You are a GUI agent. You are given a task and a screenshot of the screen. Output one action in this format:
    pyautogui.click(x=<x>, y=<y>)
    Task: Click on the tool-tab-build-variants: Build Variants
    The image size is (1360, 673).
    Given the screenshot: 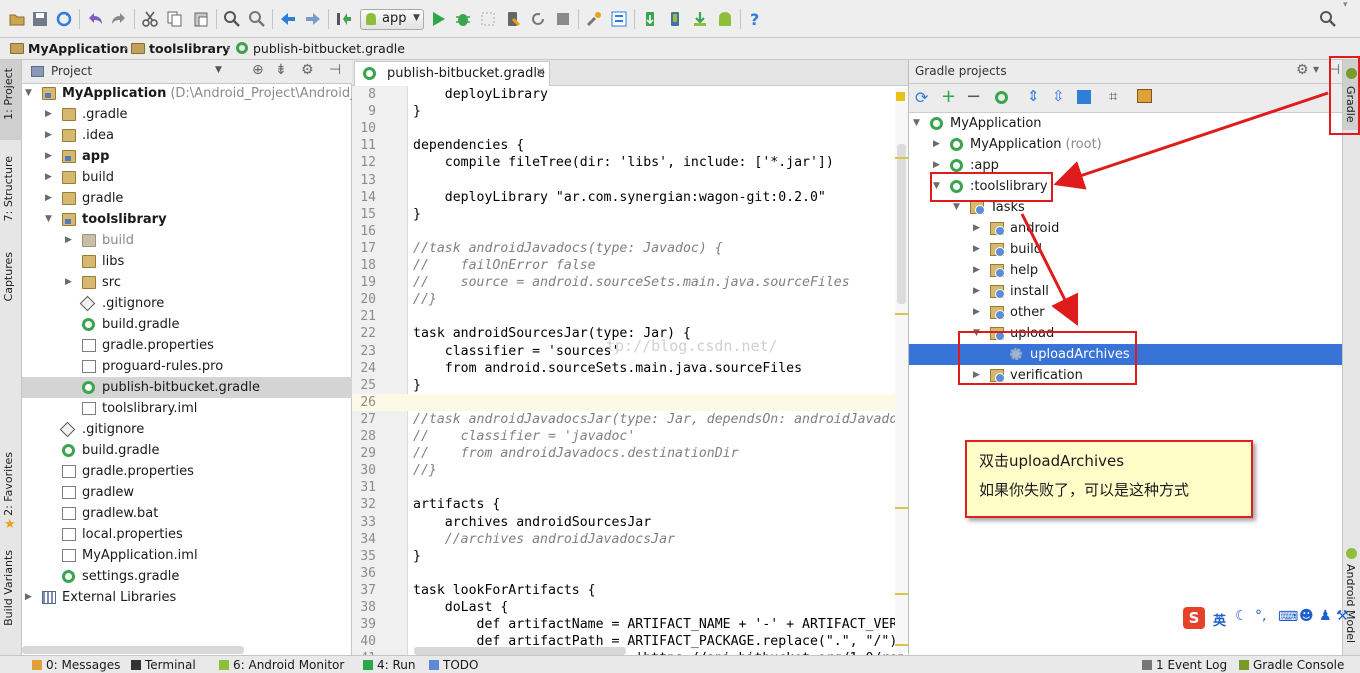 What is the action you would take?
    pyautogui.click(x=11, y=588)
    